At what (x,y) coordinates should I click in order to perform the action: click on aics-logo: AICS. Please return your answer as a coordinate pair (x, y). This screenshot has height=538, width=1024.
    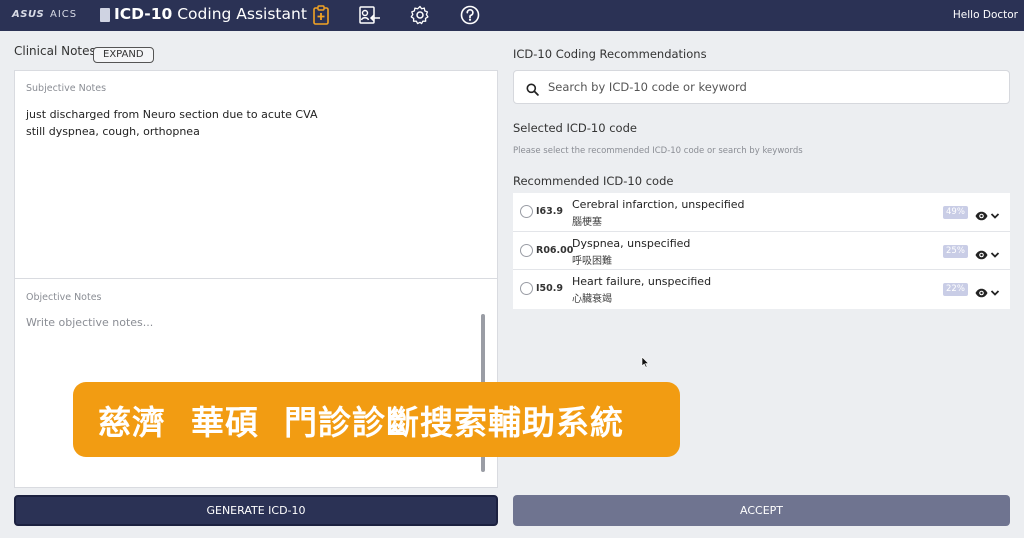
    Looking at the image, I should click on (64, 14).